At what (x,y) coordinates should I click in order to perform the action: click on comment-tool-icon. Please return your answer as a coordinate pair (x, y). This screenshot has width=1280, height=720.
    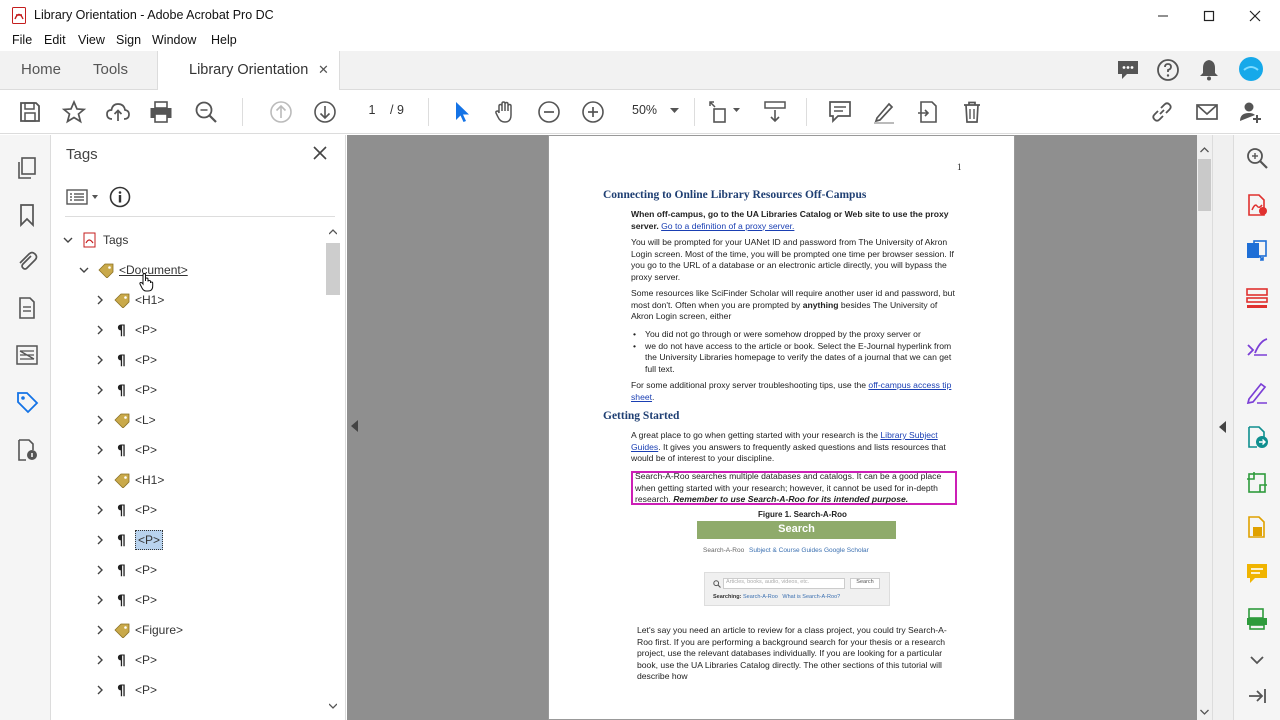
    Looking at the image, I should click on (1257, 573).